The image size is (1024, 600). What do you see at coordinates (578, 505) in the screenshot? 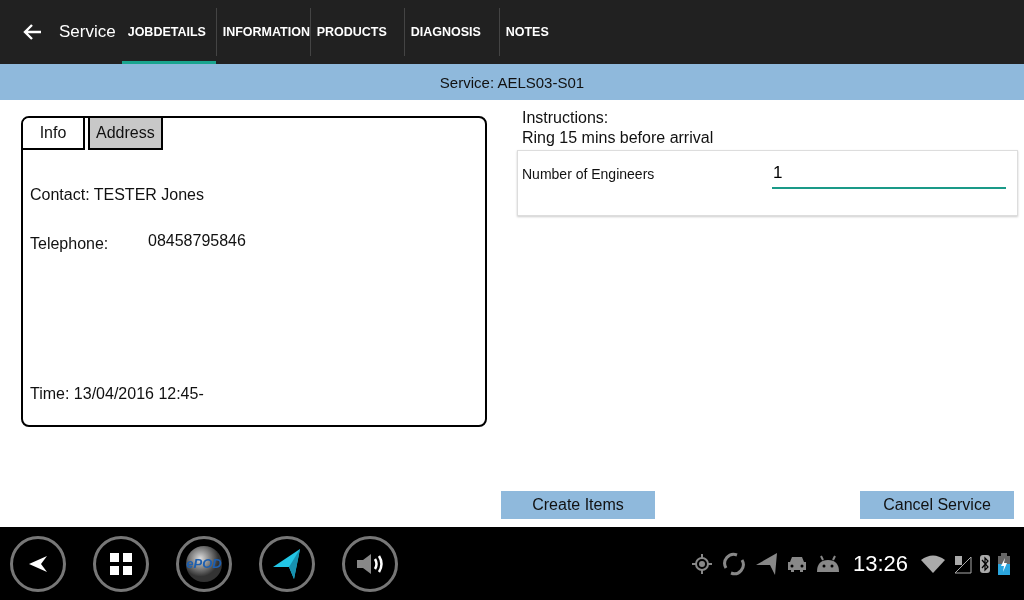
I see `action-button: Create Items` at bounding box center [578, 505].